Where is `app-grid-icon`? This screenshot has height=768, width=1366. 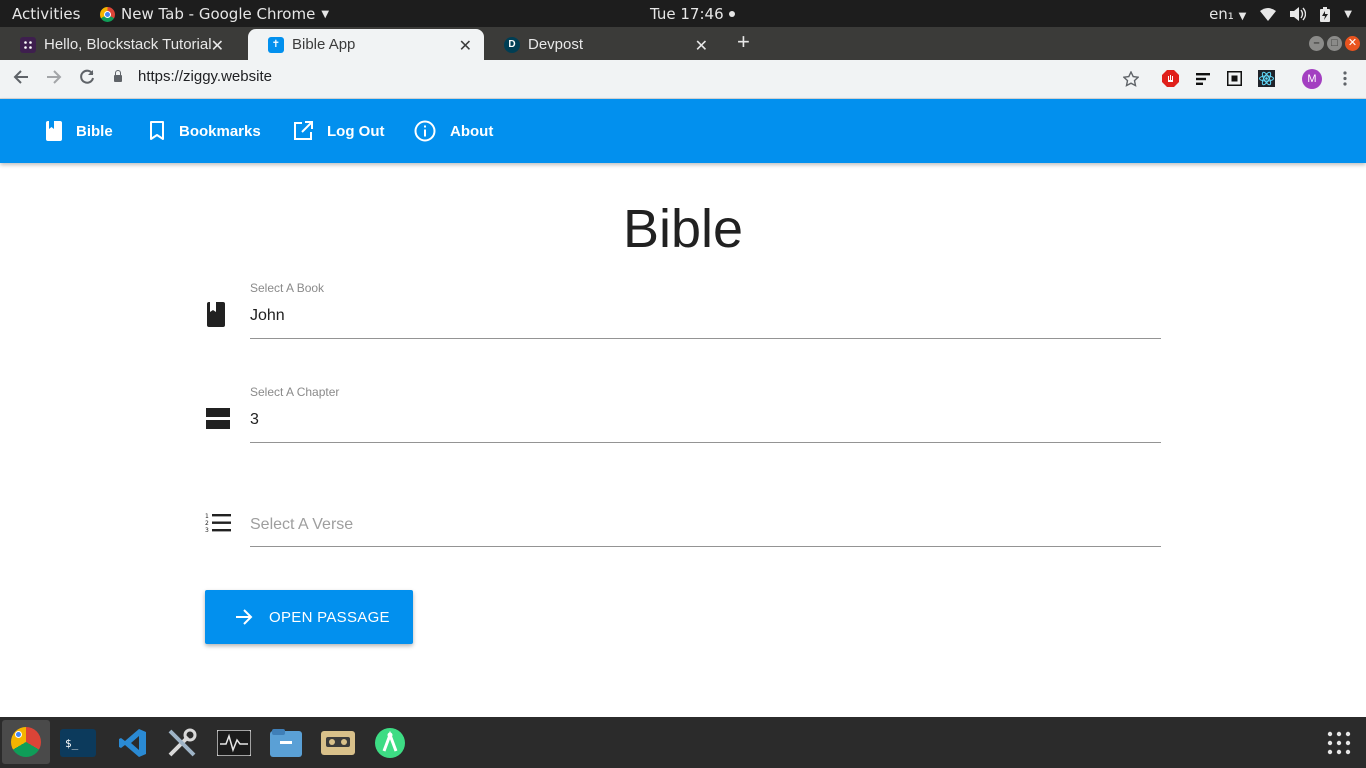
app-grid-icon is located at coordinates (1339, 743).